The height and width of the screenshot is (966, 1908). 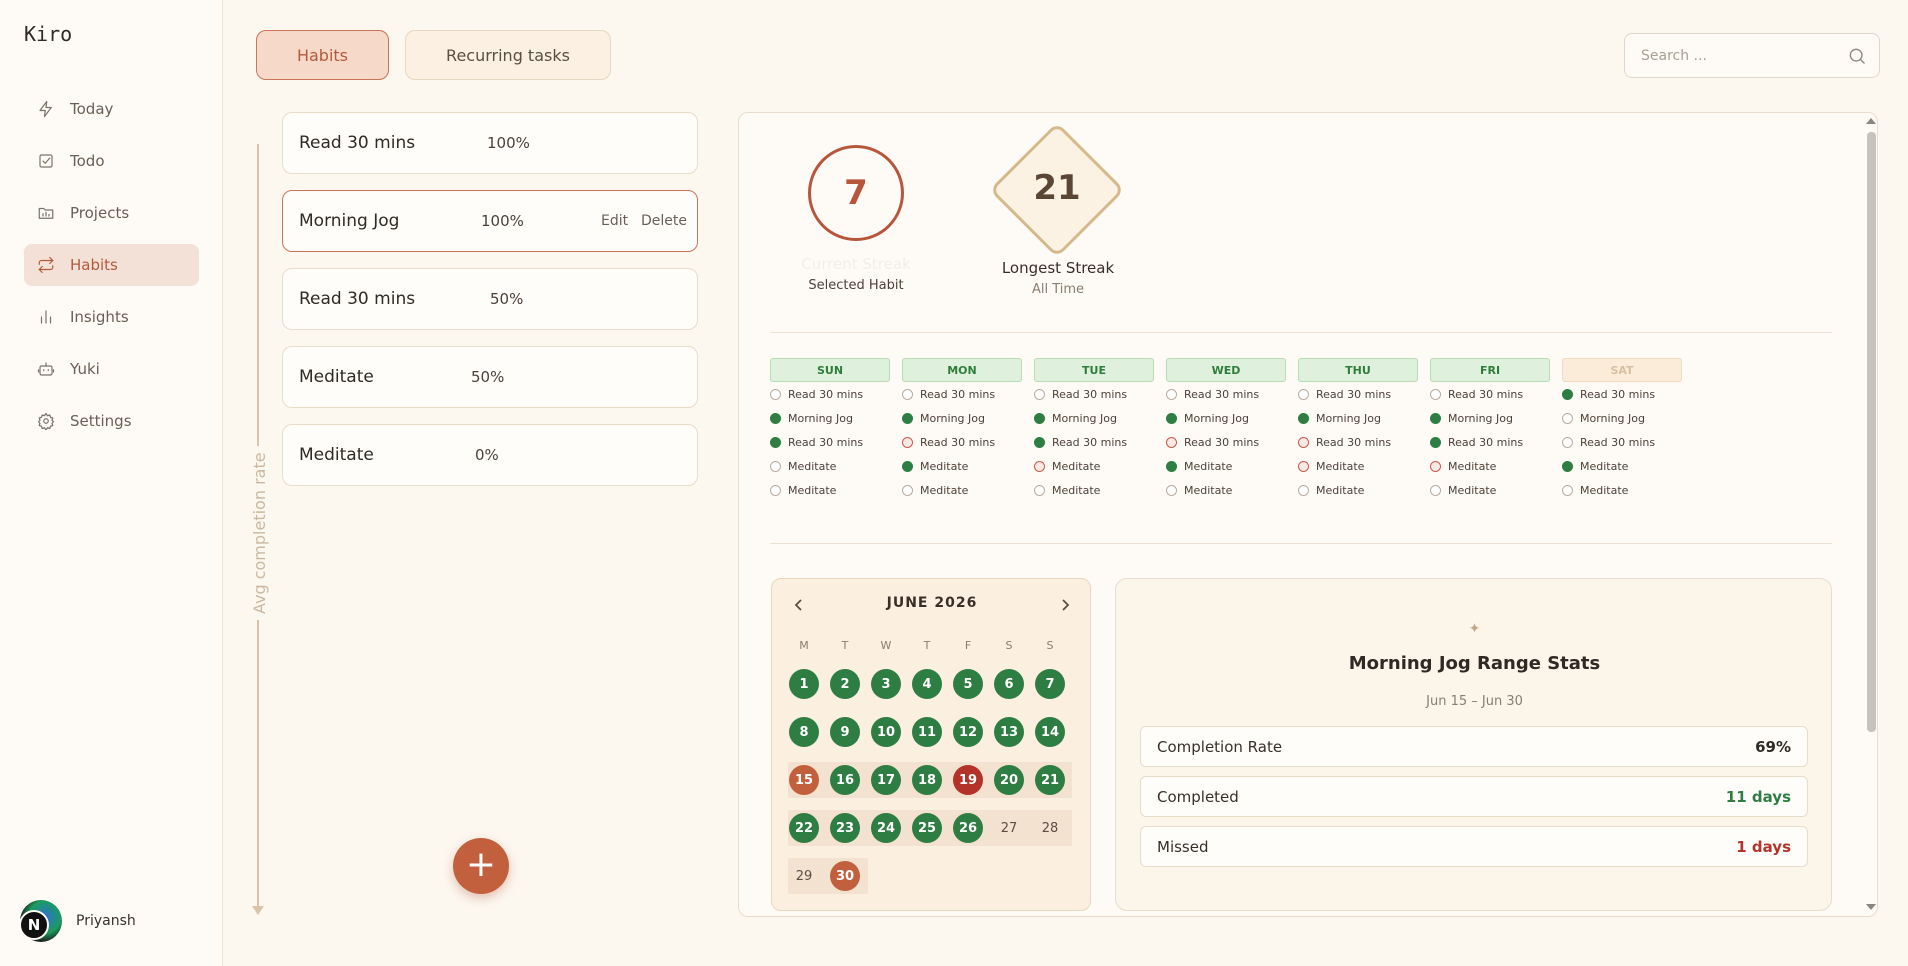 I want to click on day-entry-label: Read 30 mins, so click(x=826, y=442).